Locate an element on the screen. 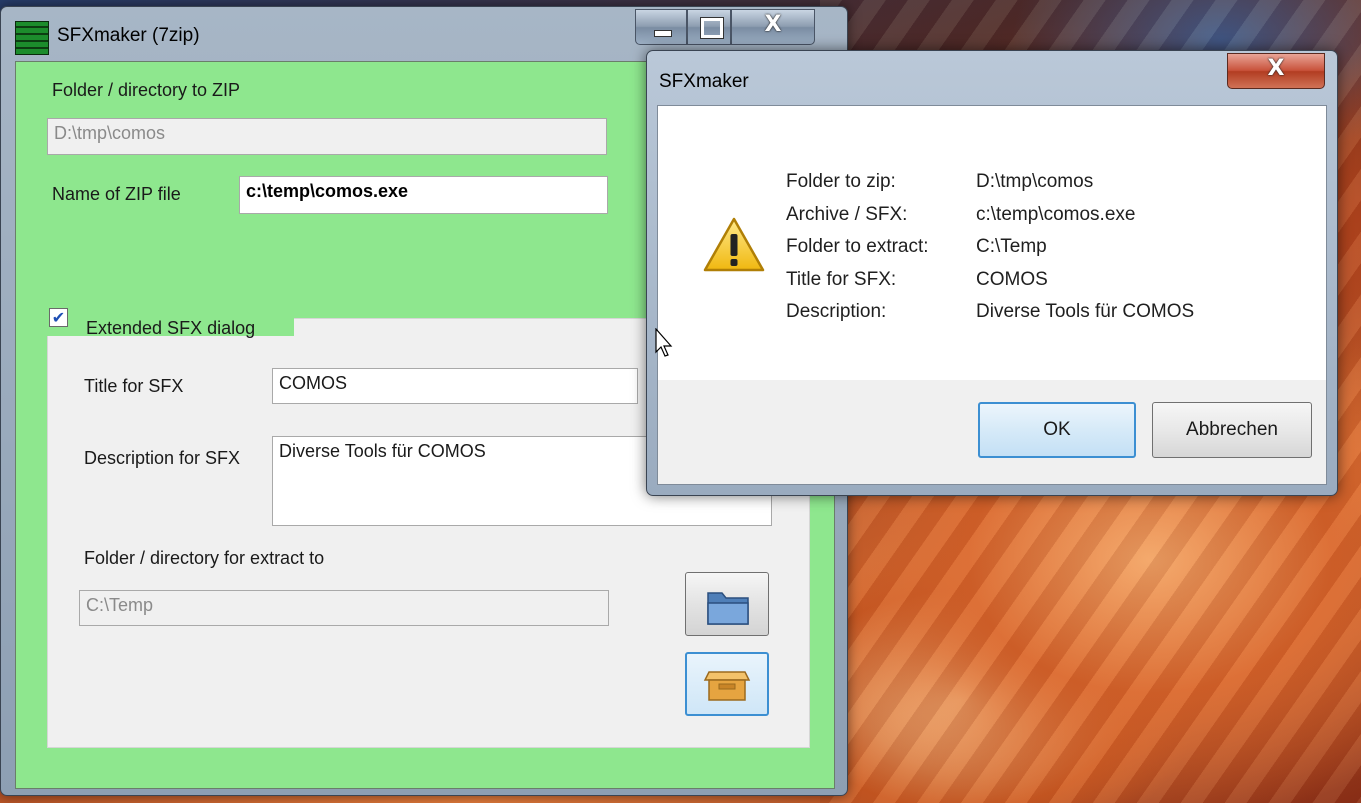  maximize-button is located at coordinates (709, 27).